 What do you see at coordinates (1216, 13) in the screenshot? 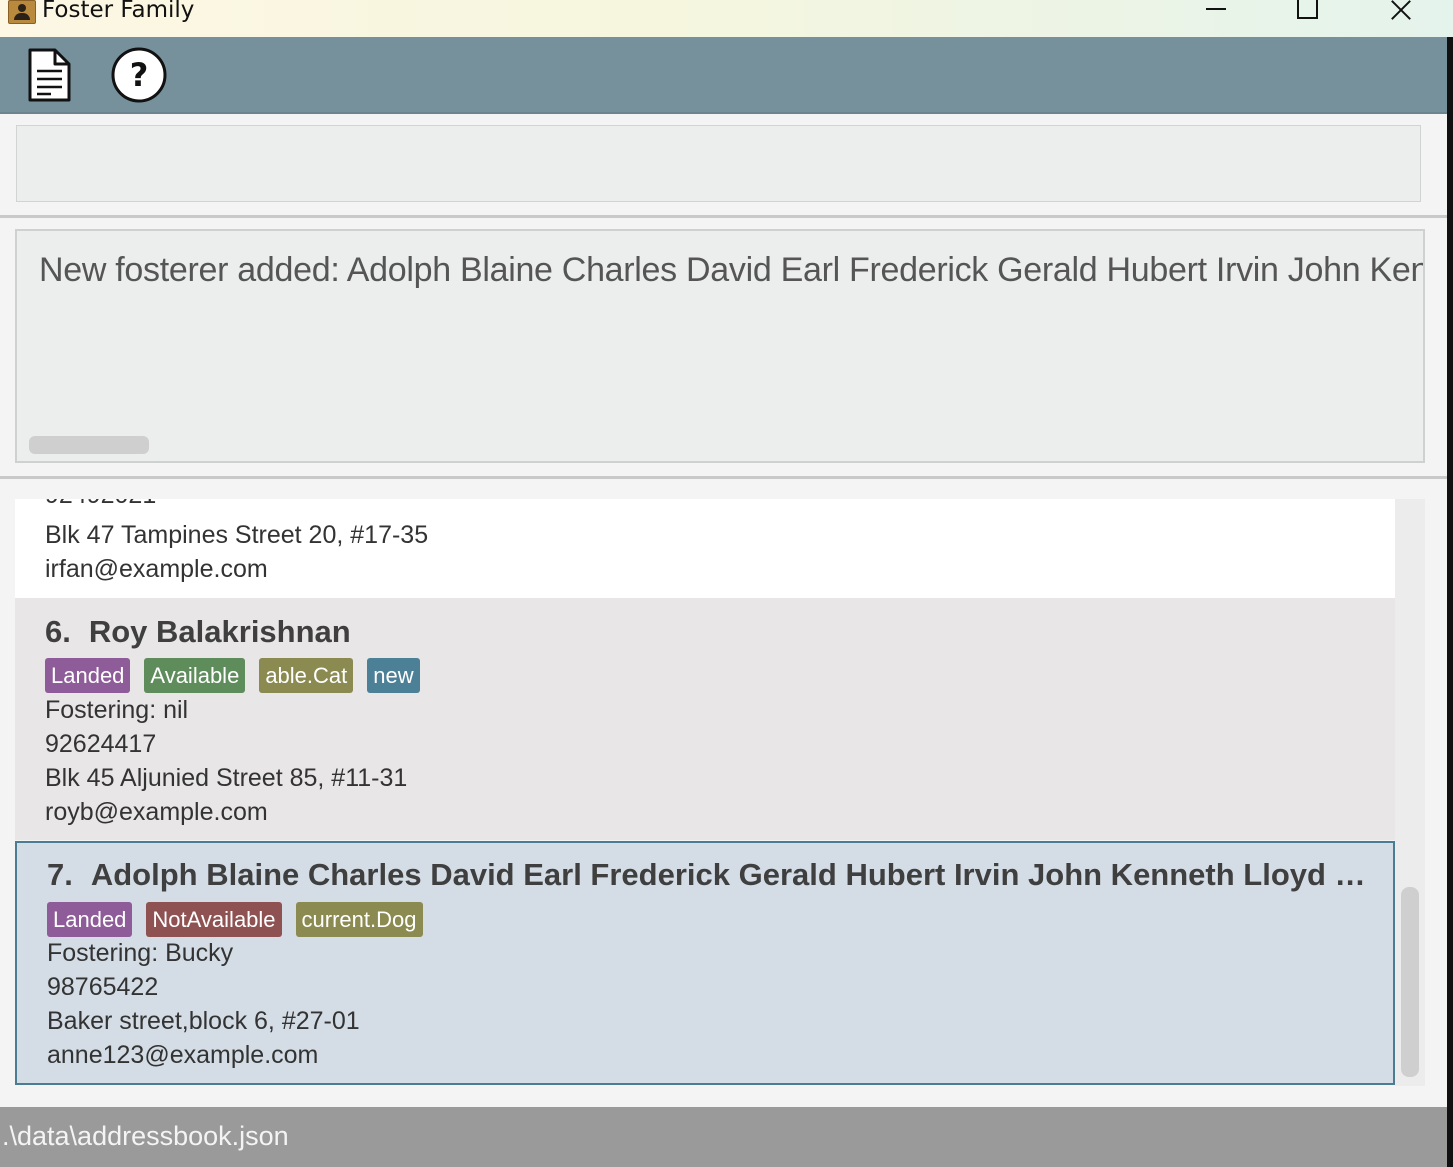
I see `minimize-button` at bounding box center [1216, 13].